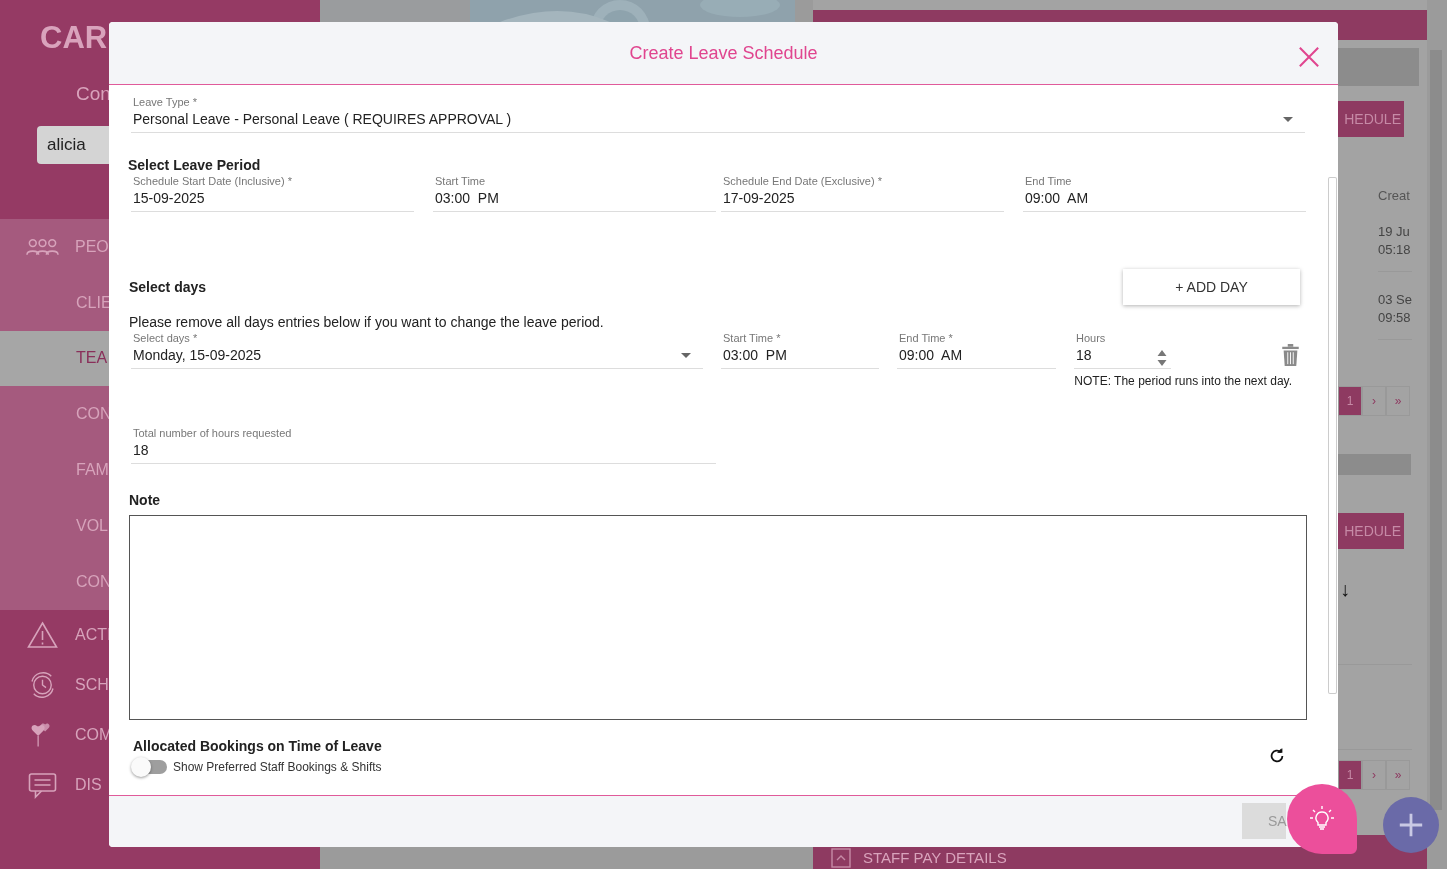 This screenshot has width=1447, height=869. Describe the element at coordinates (195, 165) in the screenshot. I see `section-heading: Select Leave Period` at that location.